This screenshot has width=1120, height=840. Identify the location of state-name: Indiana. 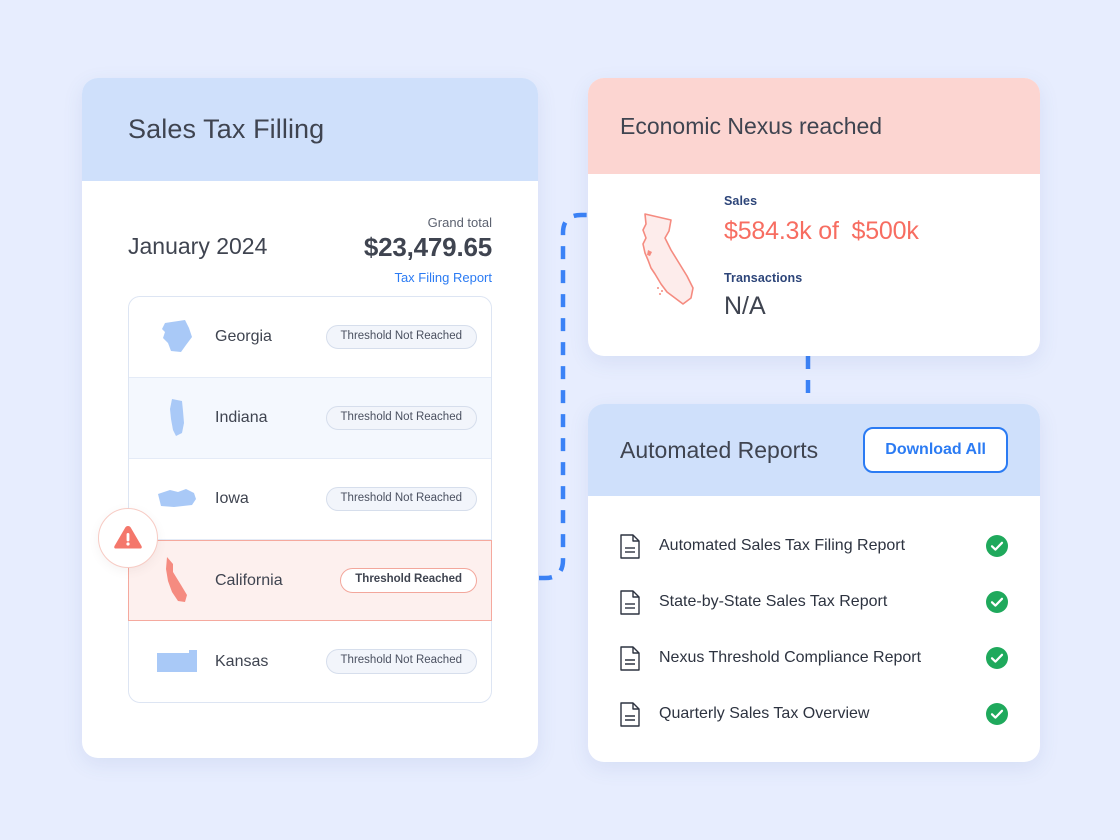
(241, 417).